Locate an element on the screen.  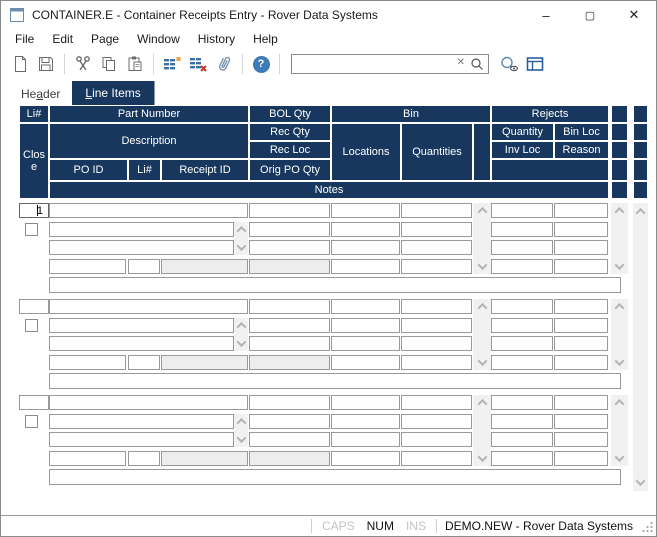
help-button: ? is located at coordinates (261, 64).